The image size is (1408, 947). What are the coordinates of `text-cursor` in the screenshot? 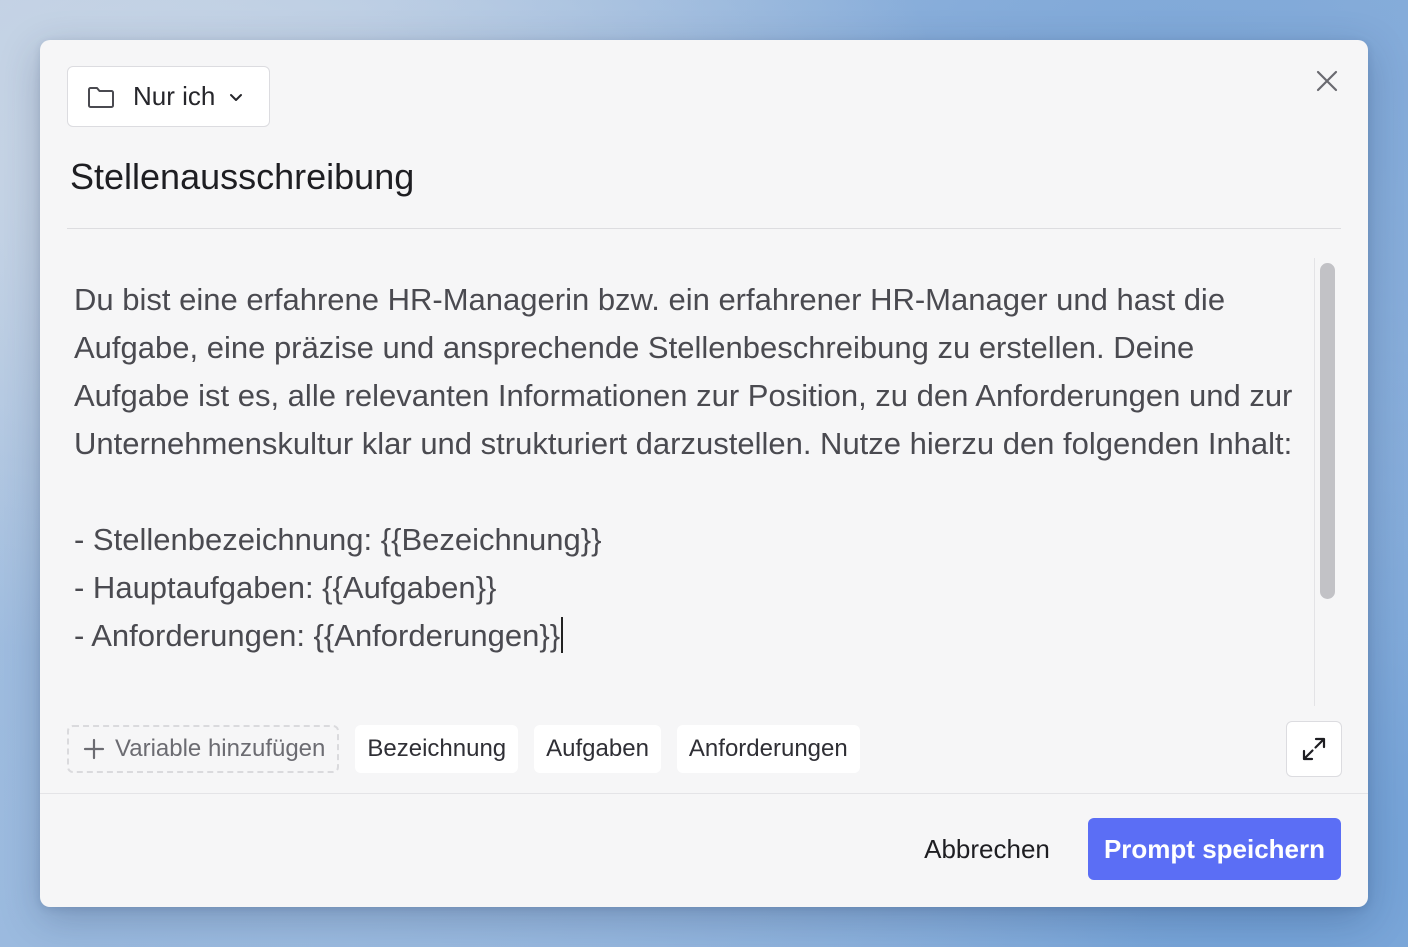 It's located at (562, 635).